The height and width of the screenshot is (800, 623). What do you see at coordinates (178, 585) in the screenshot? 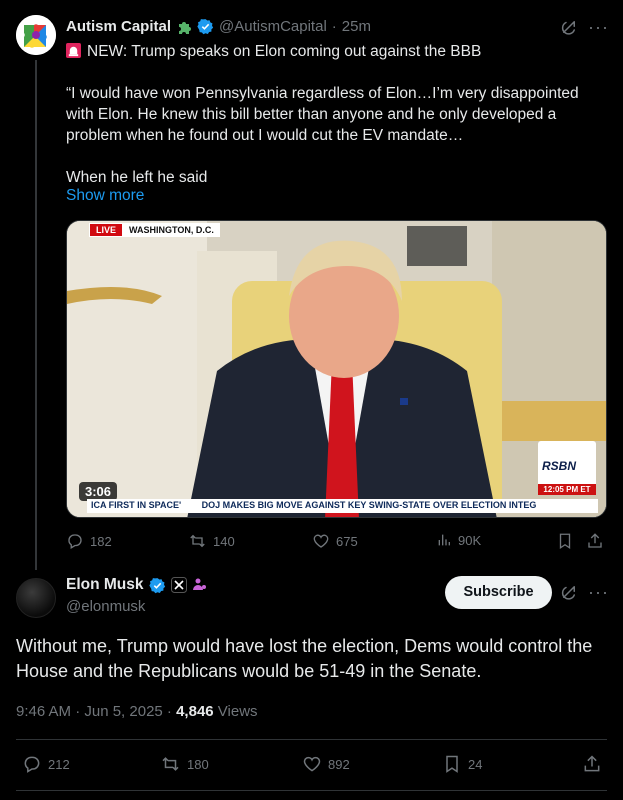
I see `x-affiliate-icon` at bounding box center [178, 585].